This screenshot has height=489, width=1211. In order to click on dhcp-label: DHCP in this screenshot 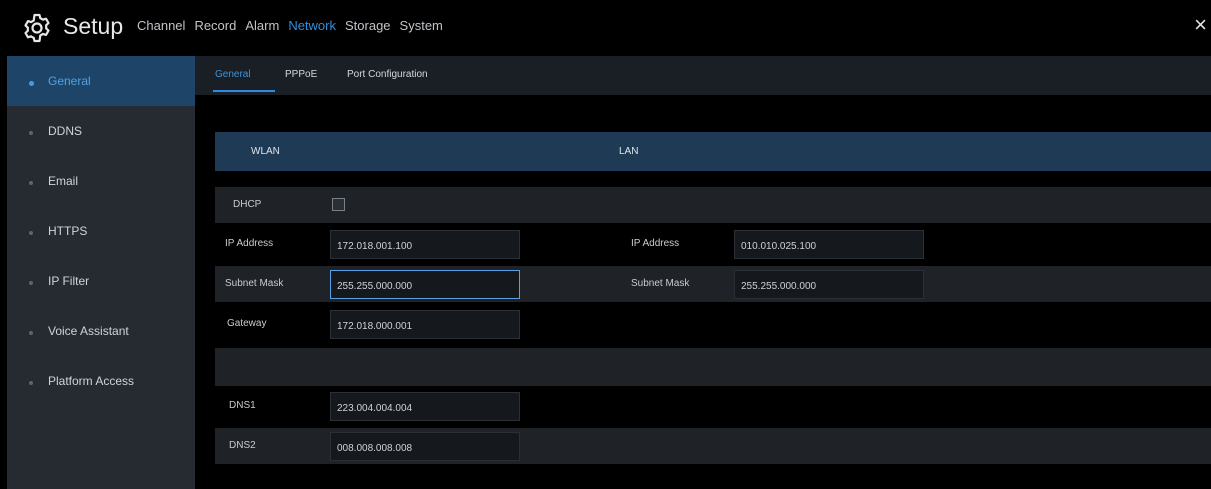, I will do `click(247, 204)`.